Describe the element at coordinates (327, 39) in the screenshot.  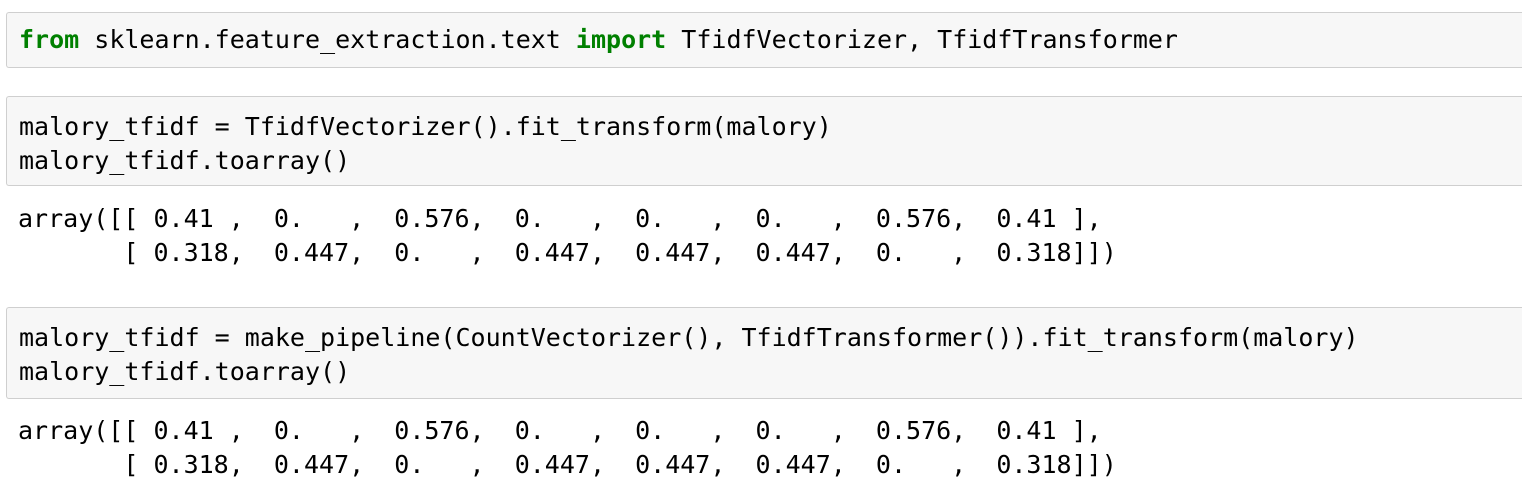
I see `module-name: sklearn.feature_extraction.text` at that location.